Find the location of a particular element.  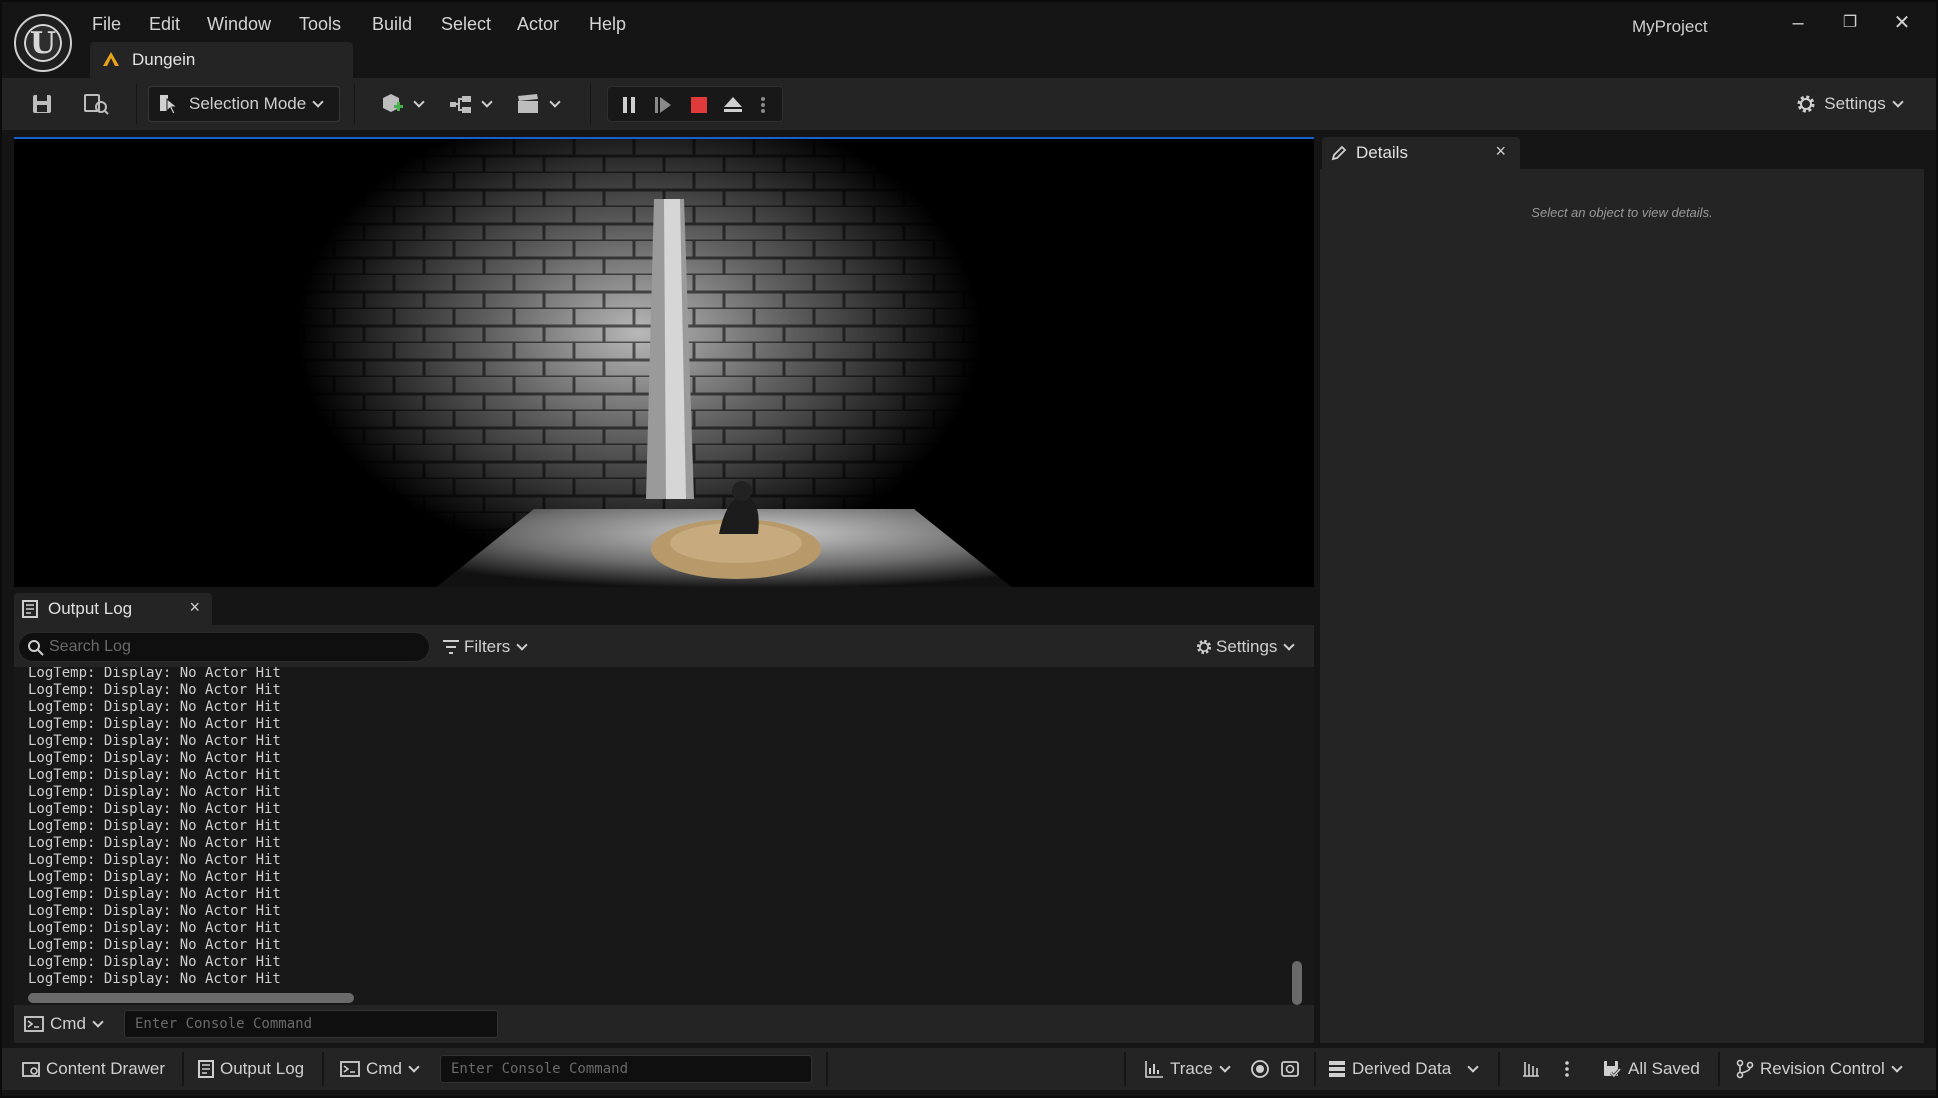

all-saved-button: All Saved is located at coordinates (1651, 1069).